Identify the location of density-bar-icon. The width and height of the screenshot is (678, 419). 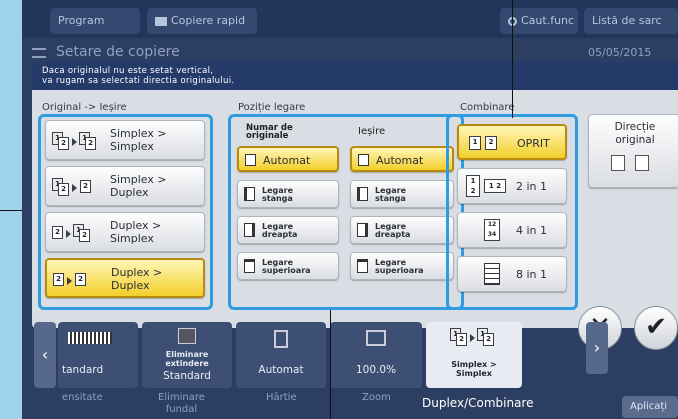
(90, 338).